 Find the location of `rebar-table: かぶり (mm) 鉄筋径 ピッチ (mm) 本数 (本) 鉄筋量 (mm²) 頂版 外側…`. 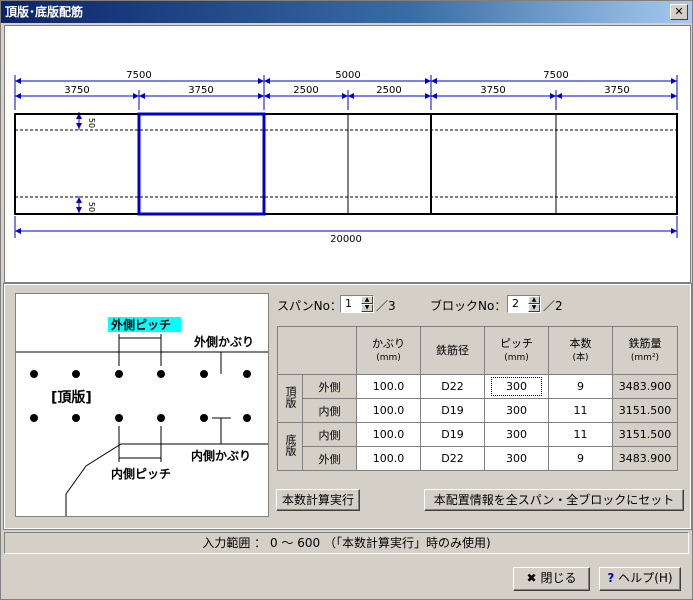

rebar-table: かぶり (mm) 鉄筋径 ピッチ (mm) 本数 (本) 鉄筋量 (mm²) 頂版 外側… is located at coordinates (477, 398).